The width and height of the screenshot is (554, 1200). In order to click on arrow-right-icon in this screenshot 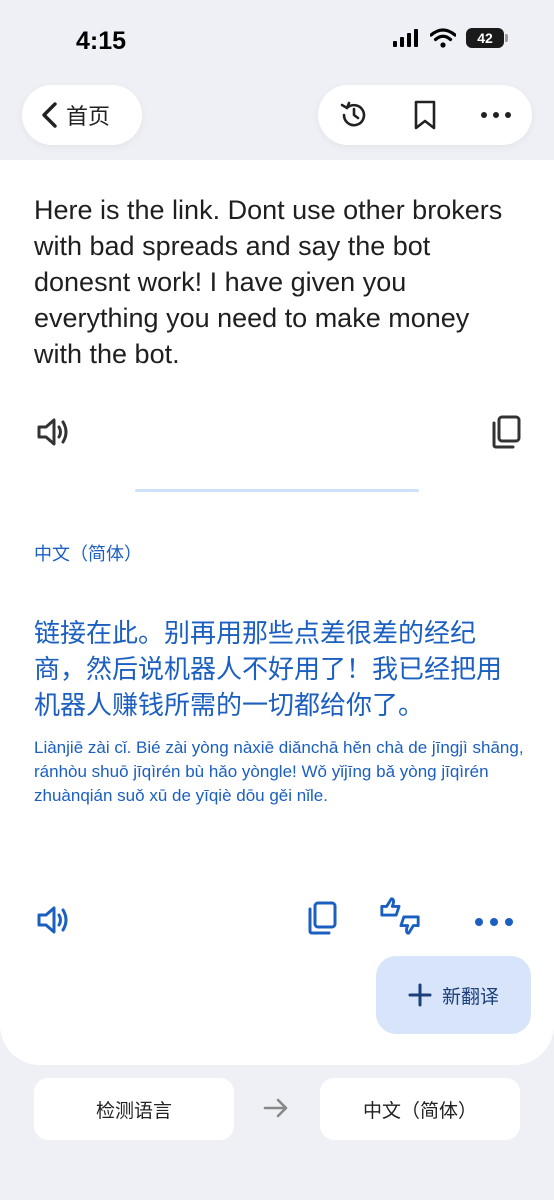, I will do `click(276, 1108)`.